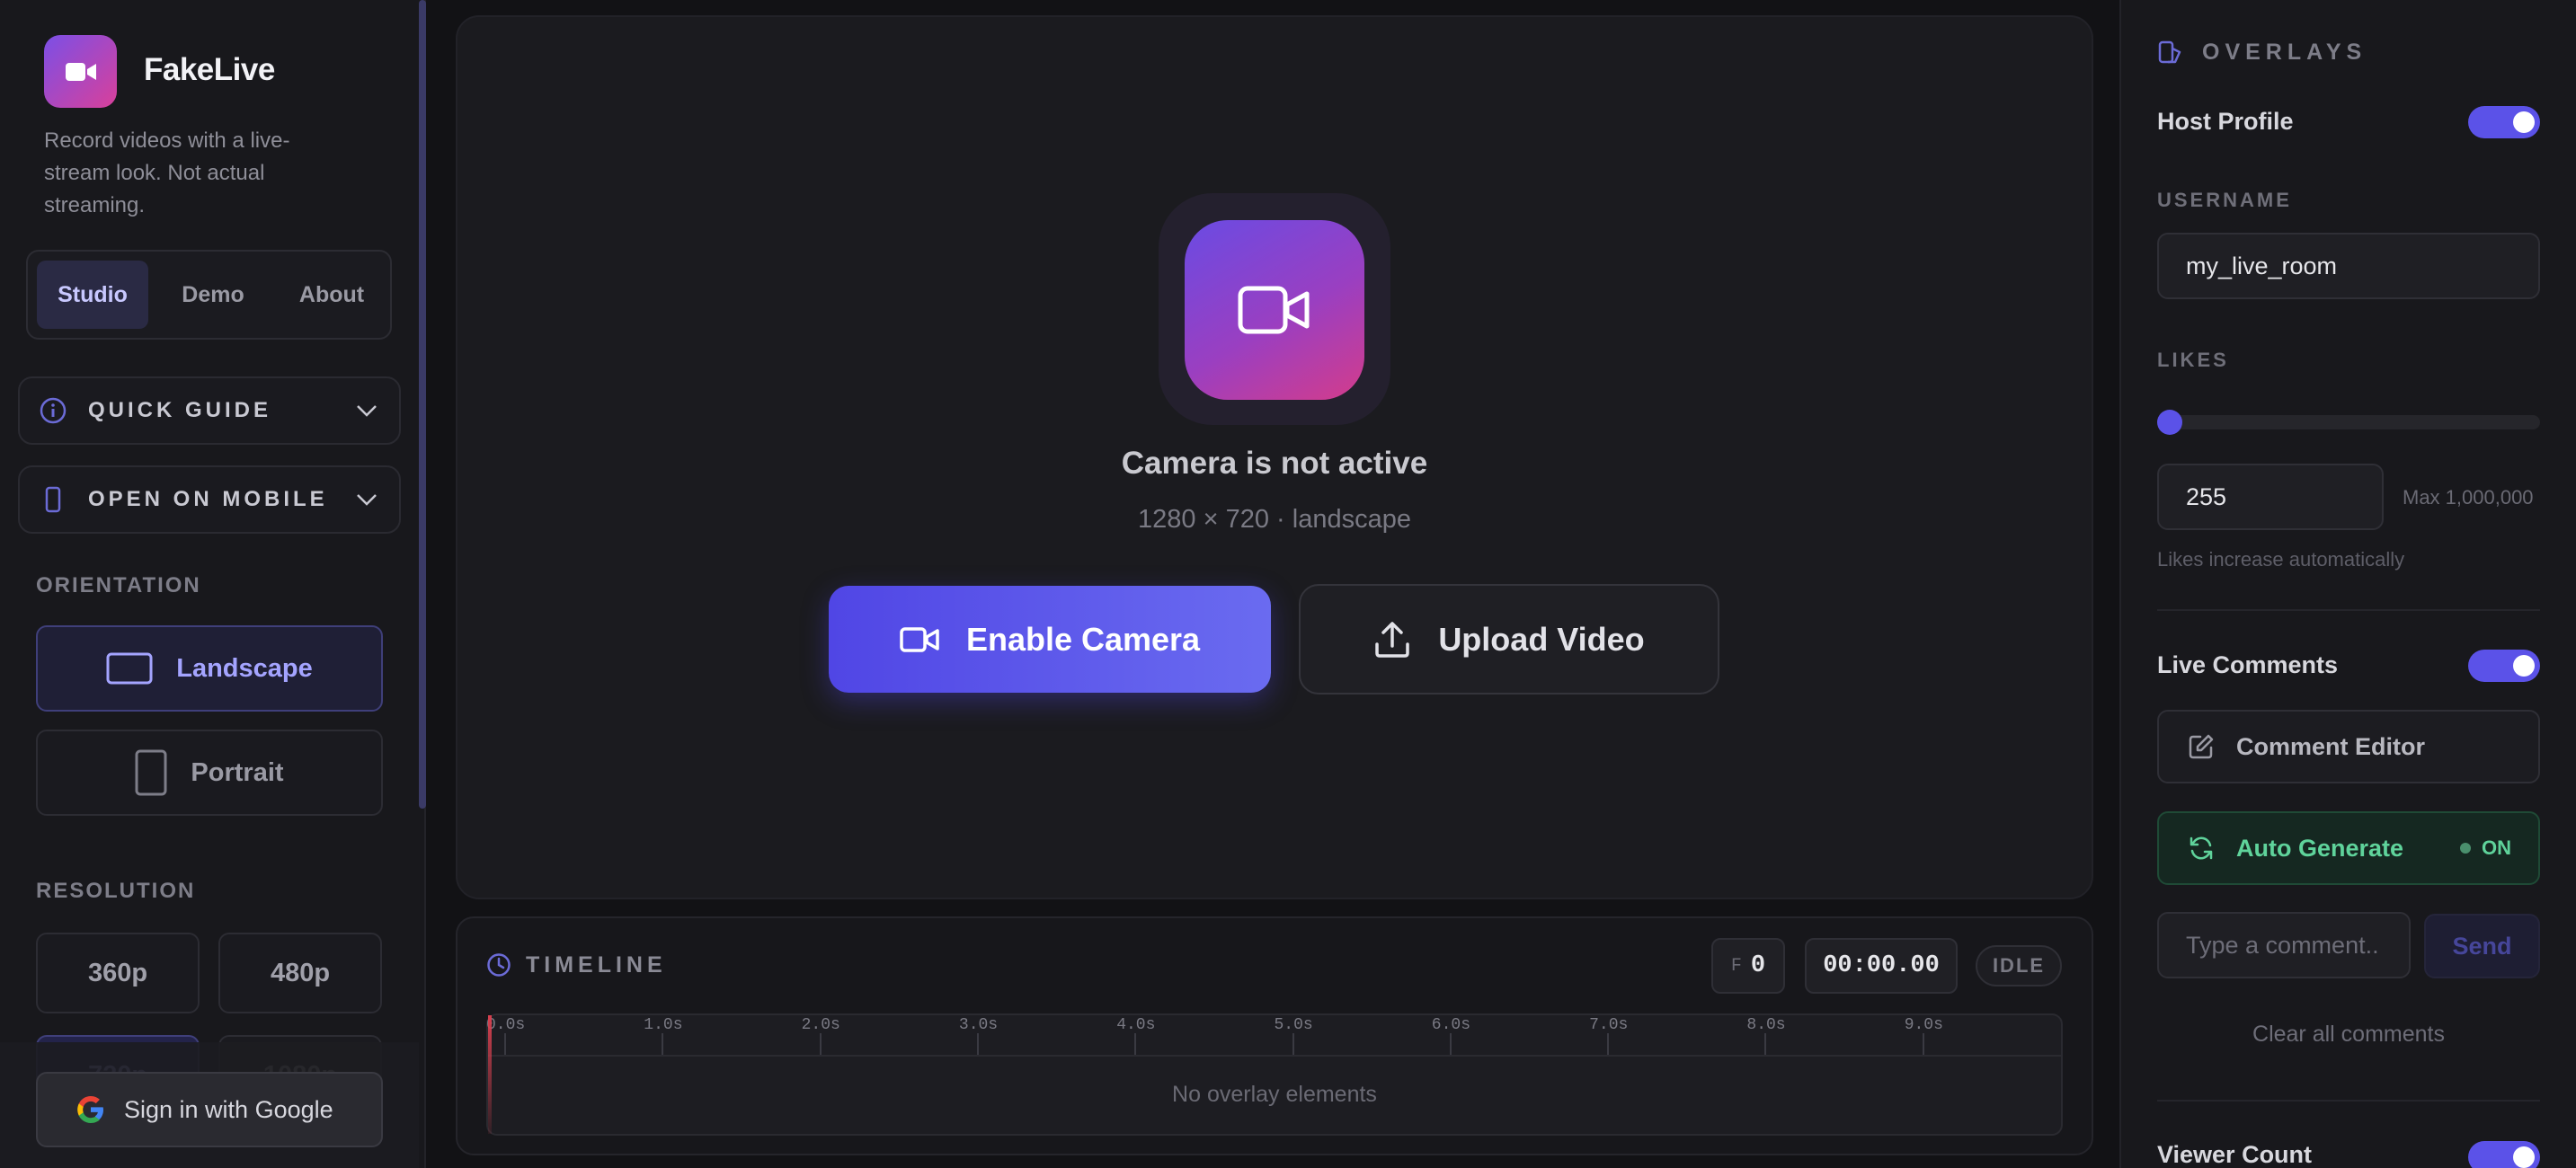  What do you see at coordinates (92, 295) in the screenshot?
I see `tab-studio: Studio` at bounding box center [92, 295].